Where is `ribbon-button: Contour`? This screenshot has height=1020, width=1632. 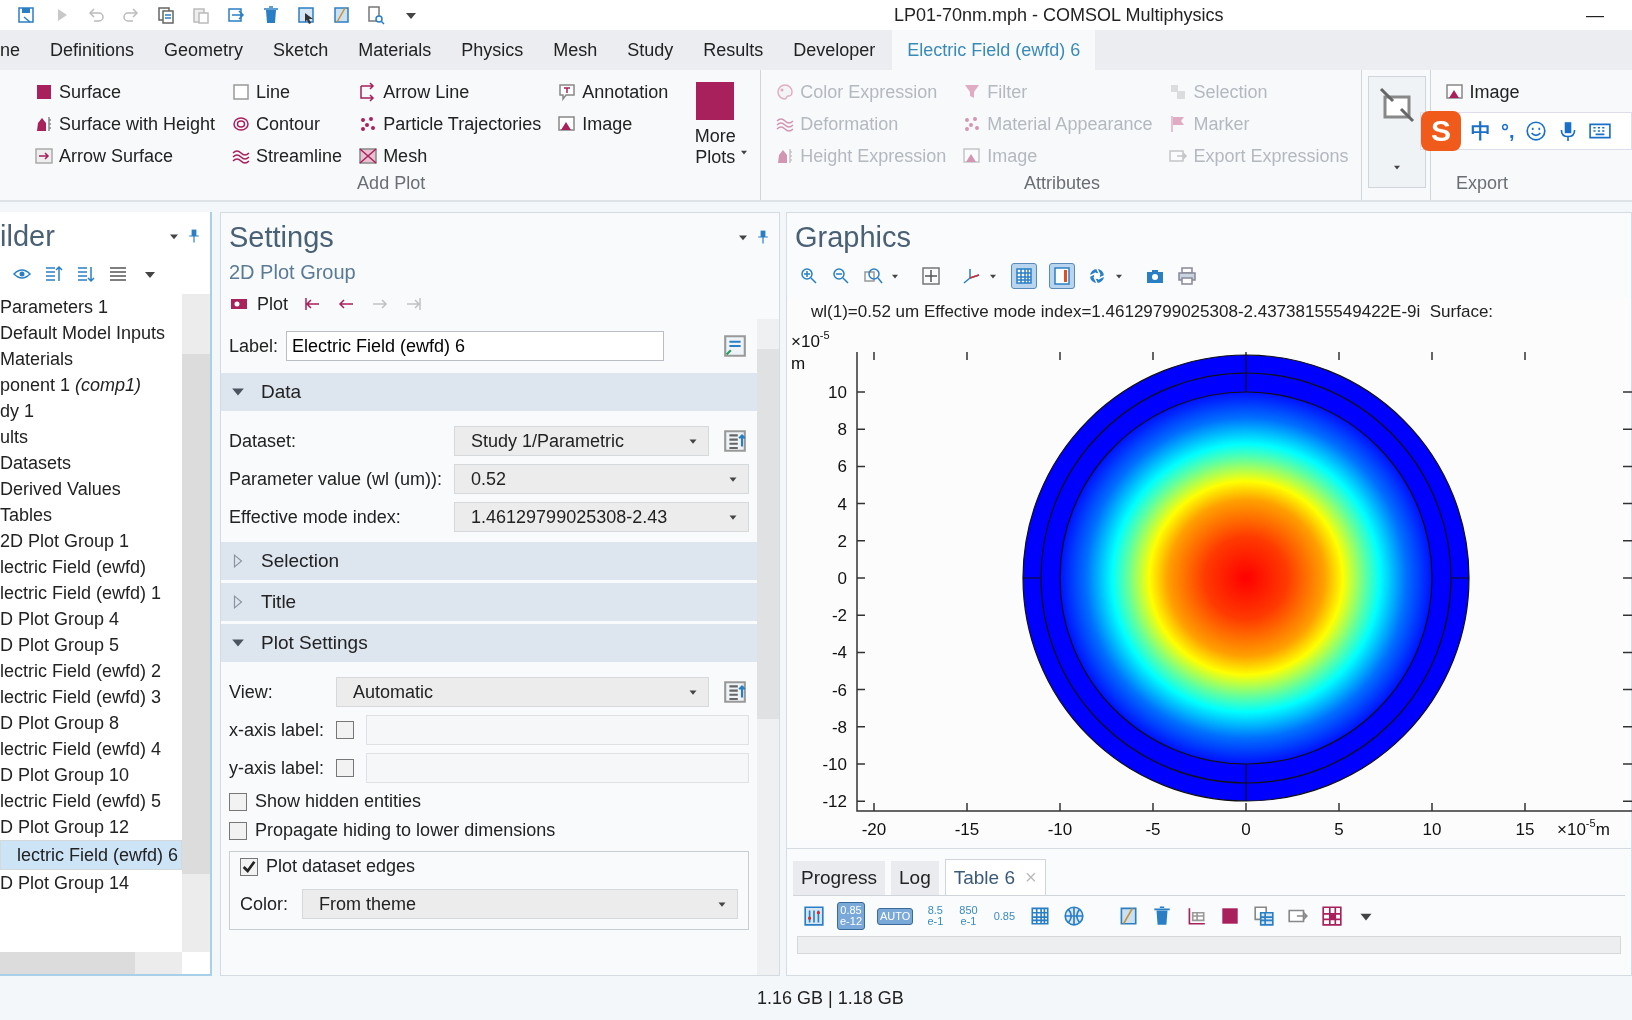 ribbon-button: Contour is located at coordinates (287, 124).